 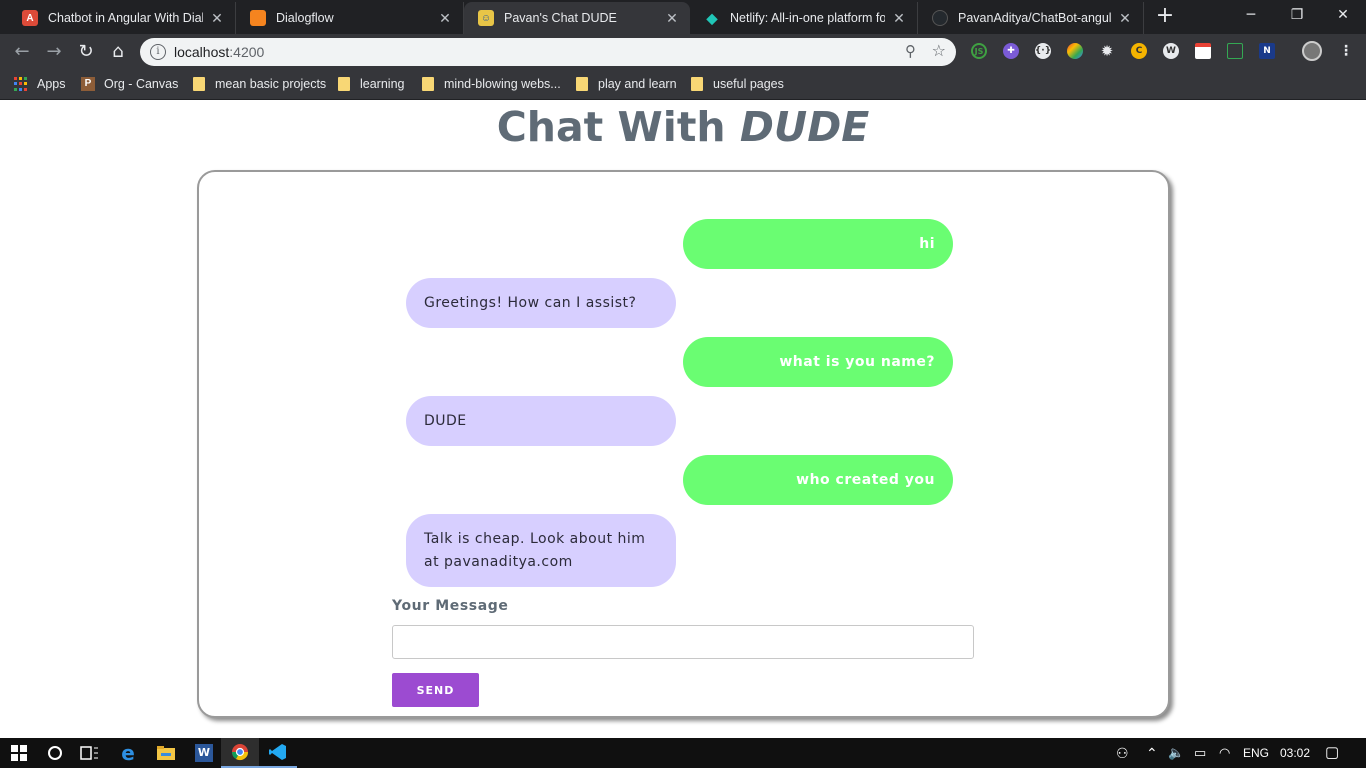 What do you see at coordinates (1297, 15) in the screenshot?
I see `restore-window-button: ❐` at bounding box center [1297, 15].